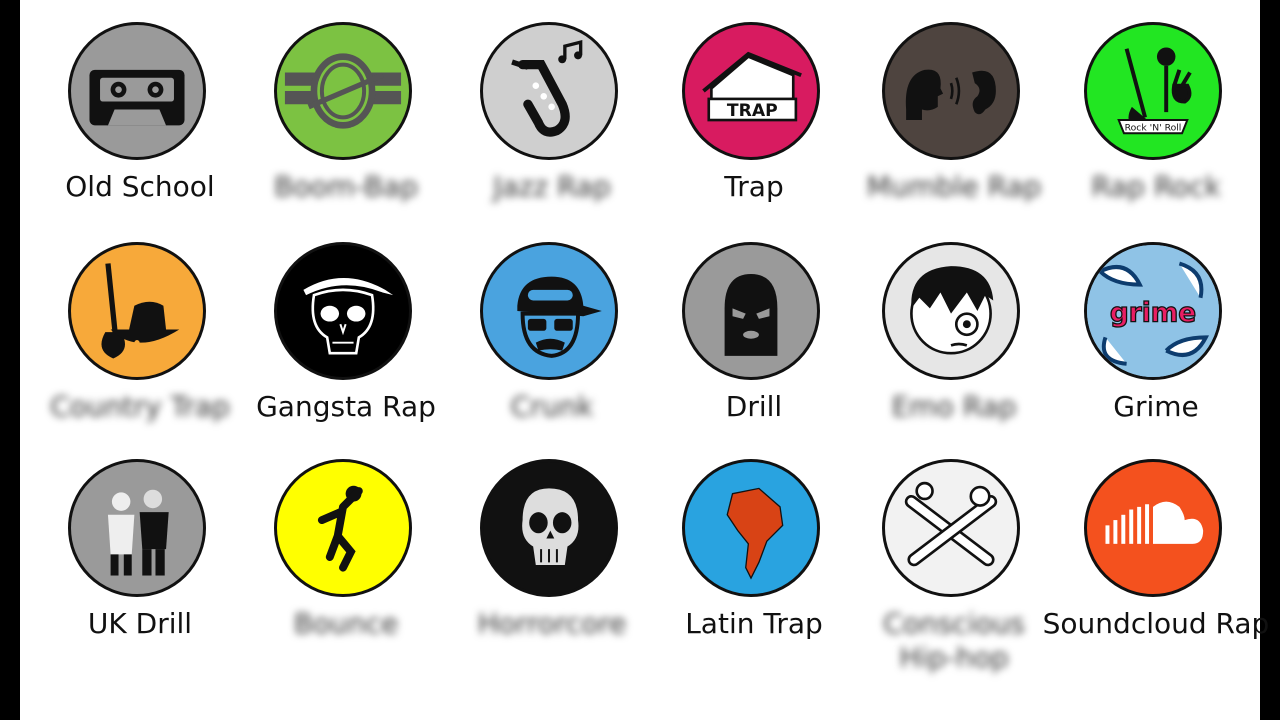  What do you see at coordinates (1153, 128) in the screenshot?
I see `svg-text: Rock 'N' Roll` at bounding box center [1153, 128].